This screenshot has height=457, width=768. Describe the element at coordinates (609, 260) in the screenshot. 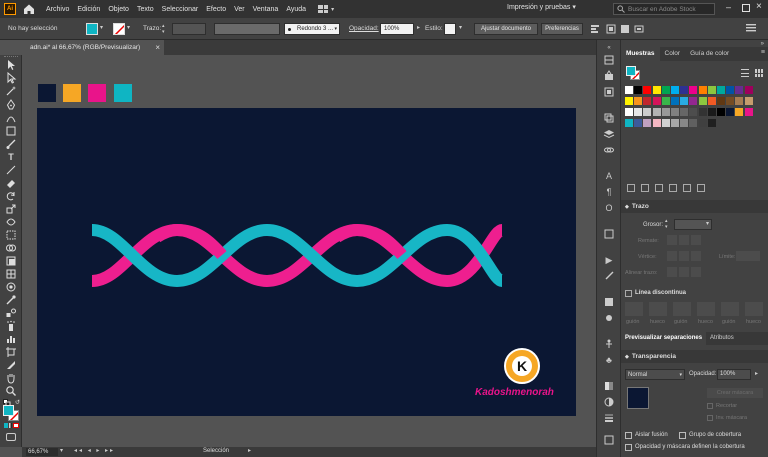

I see `actions-icon: ▶` at that location.